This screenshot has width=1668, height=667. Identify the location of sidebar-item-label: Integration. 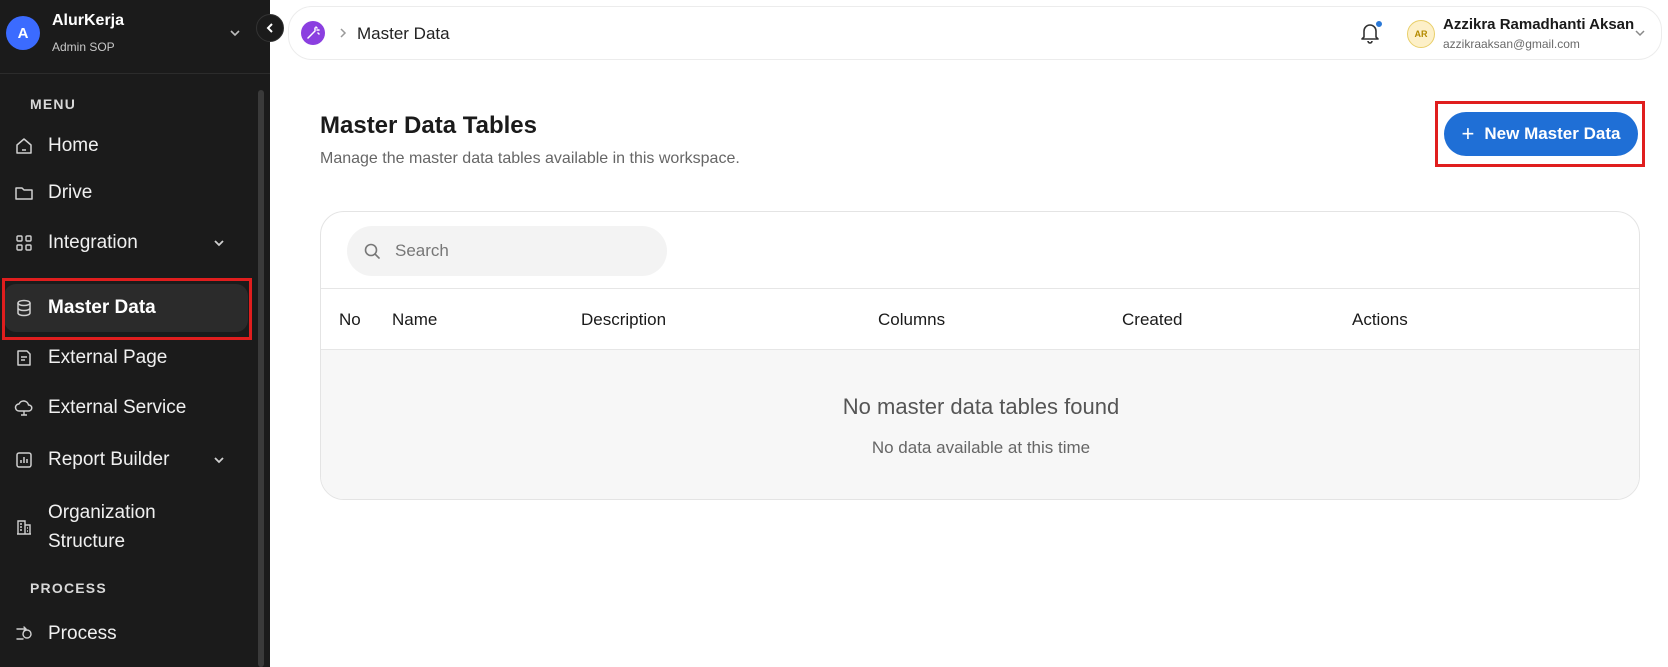
(93, 242).